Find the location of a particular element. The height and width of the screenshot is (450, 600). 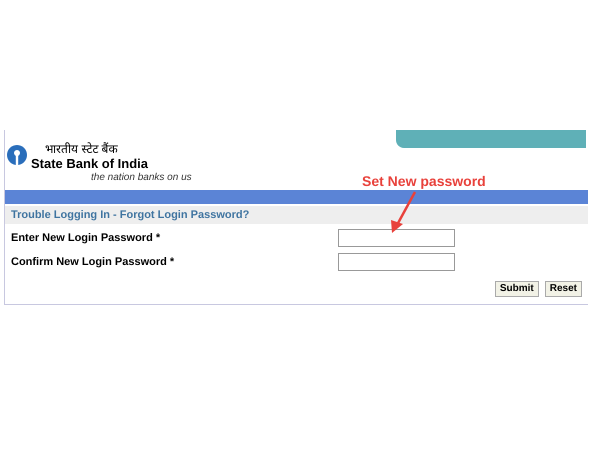

form-title: Trouble Logging In - Forgot Login Password? is located at coordinates (130, 215).